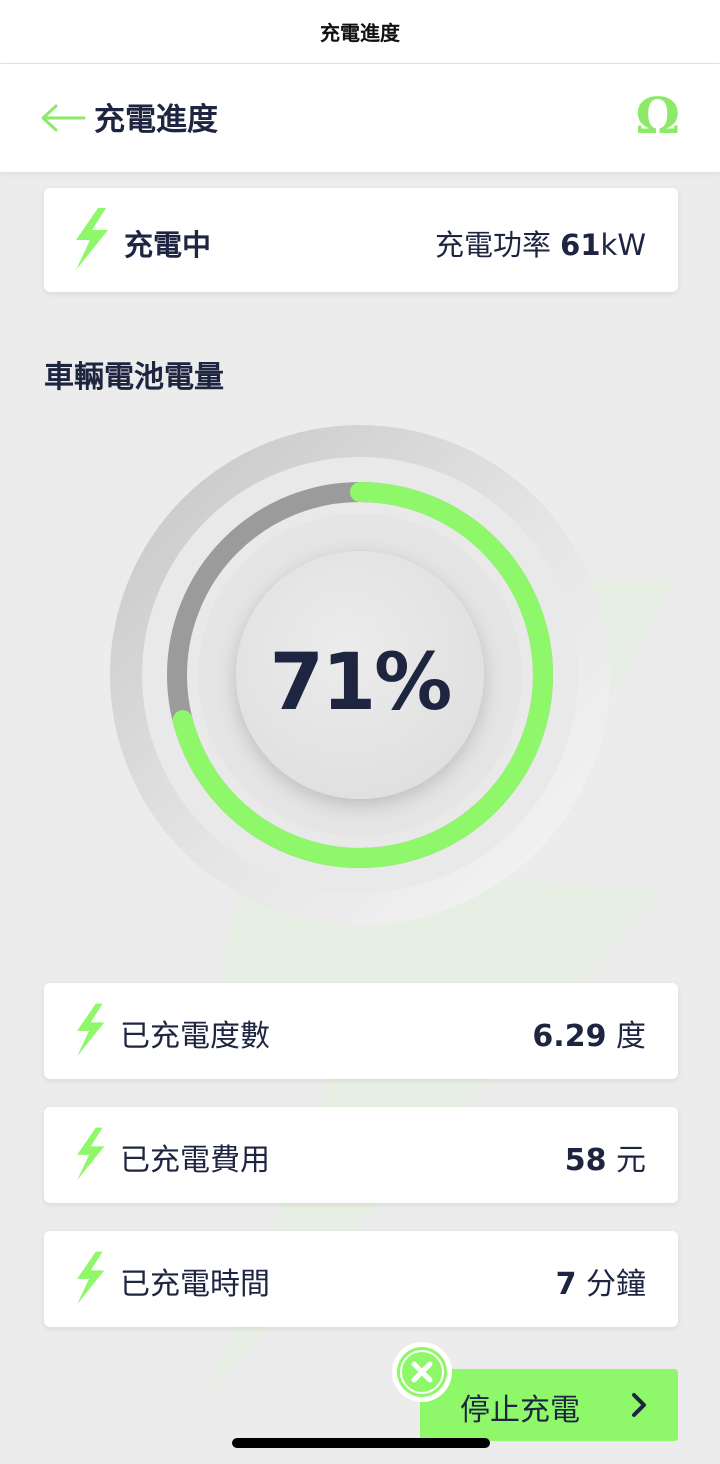  Describe the element at coordinates (623, 245) in the screenshot. I see `power-unit: kW` at that location.